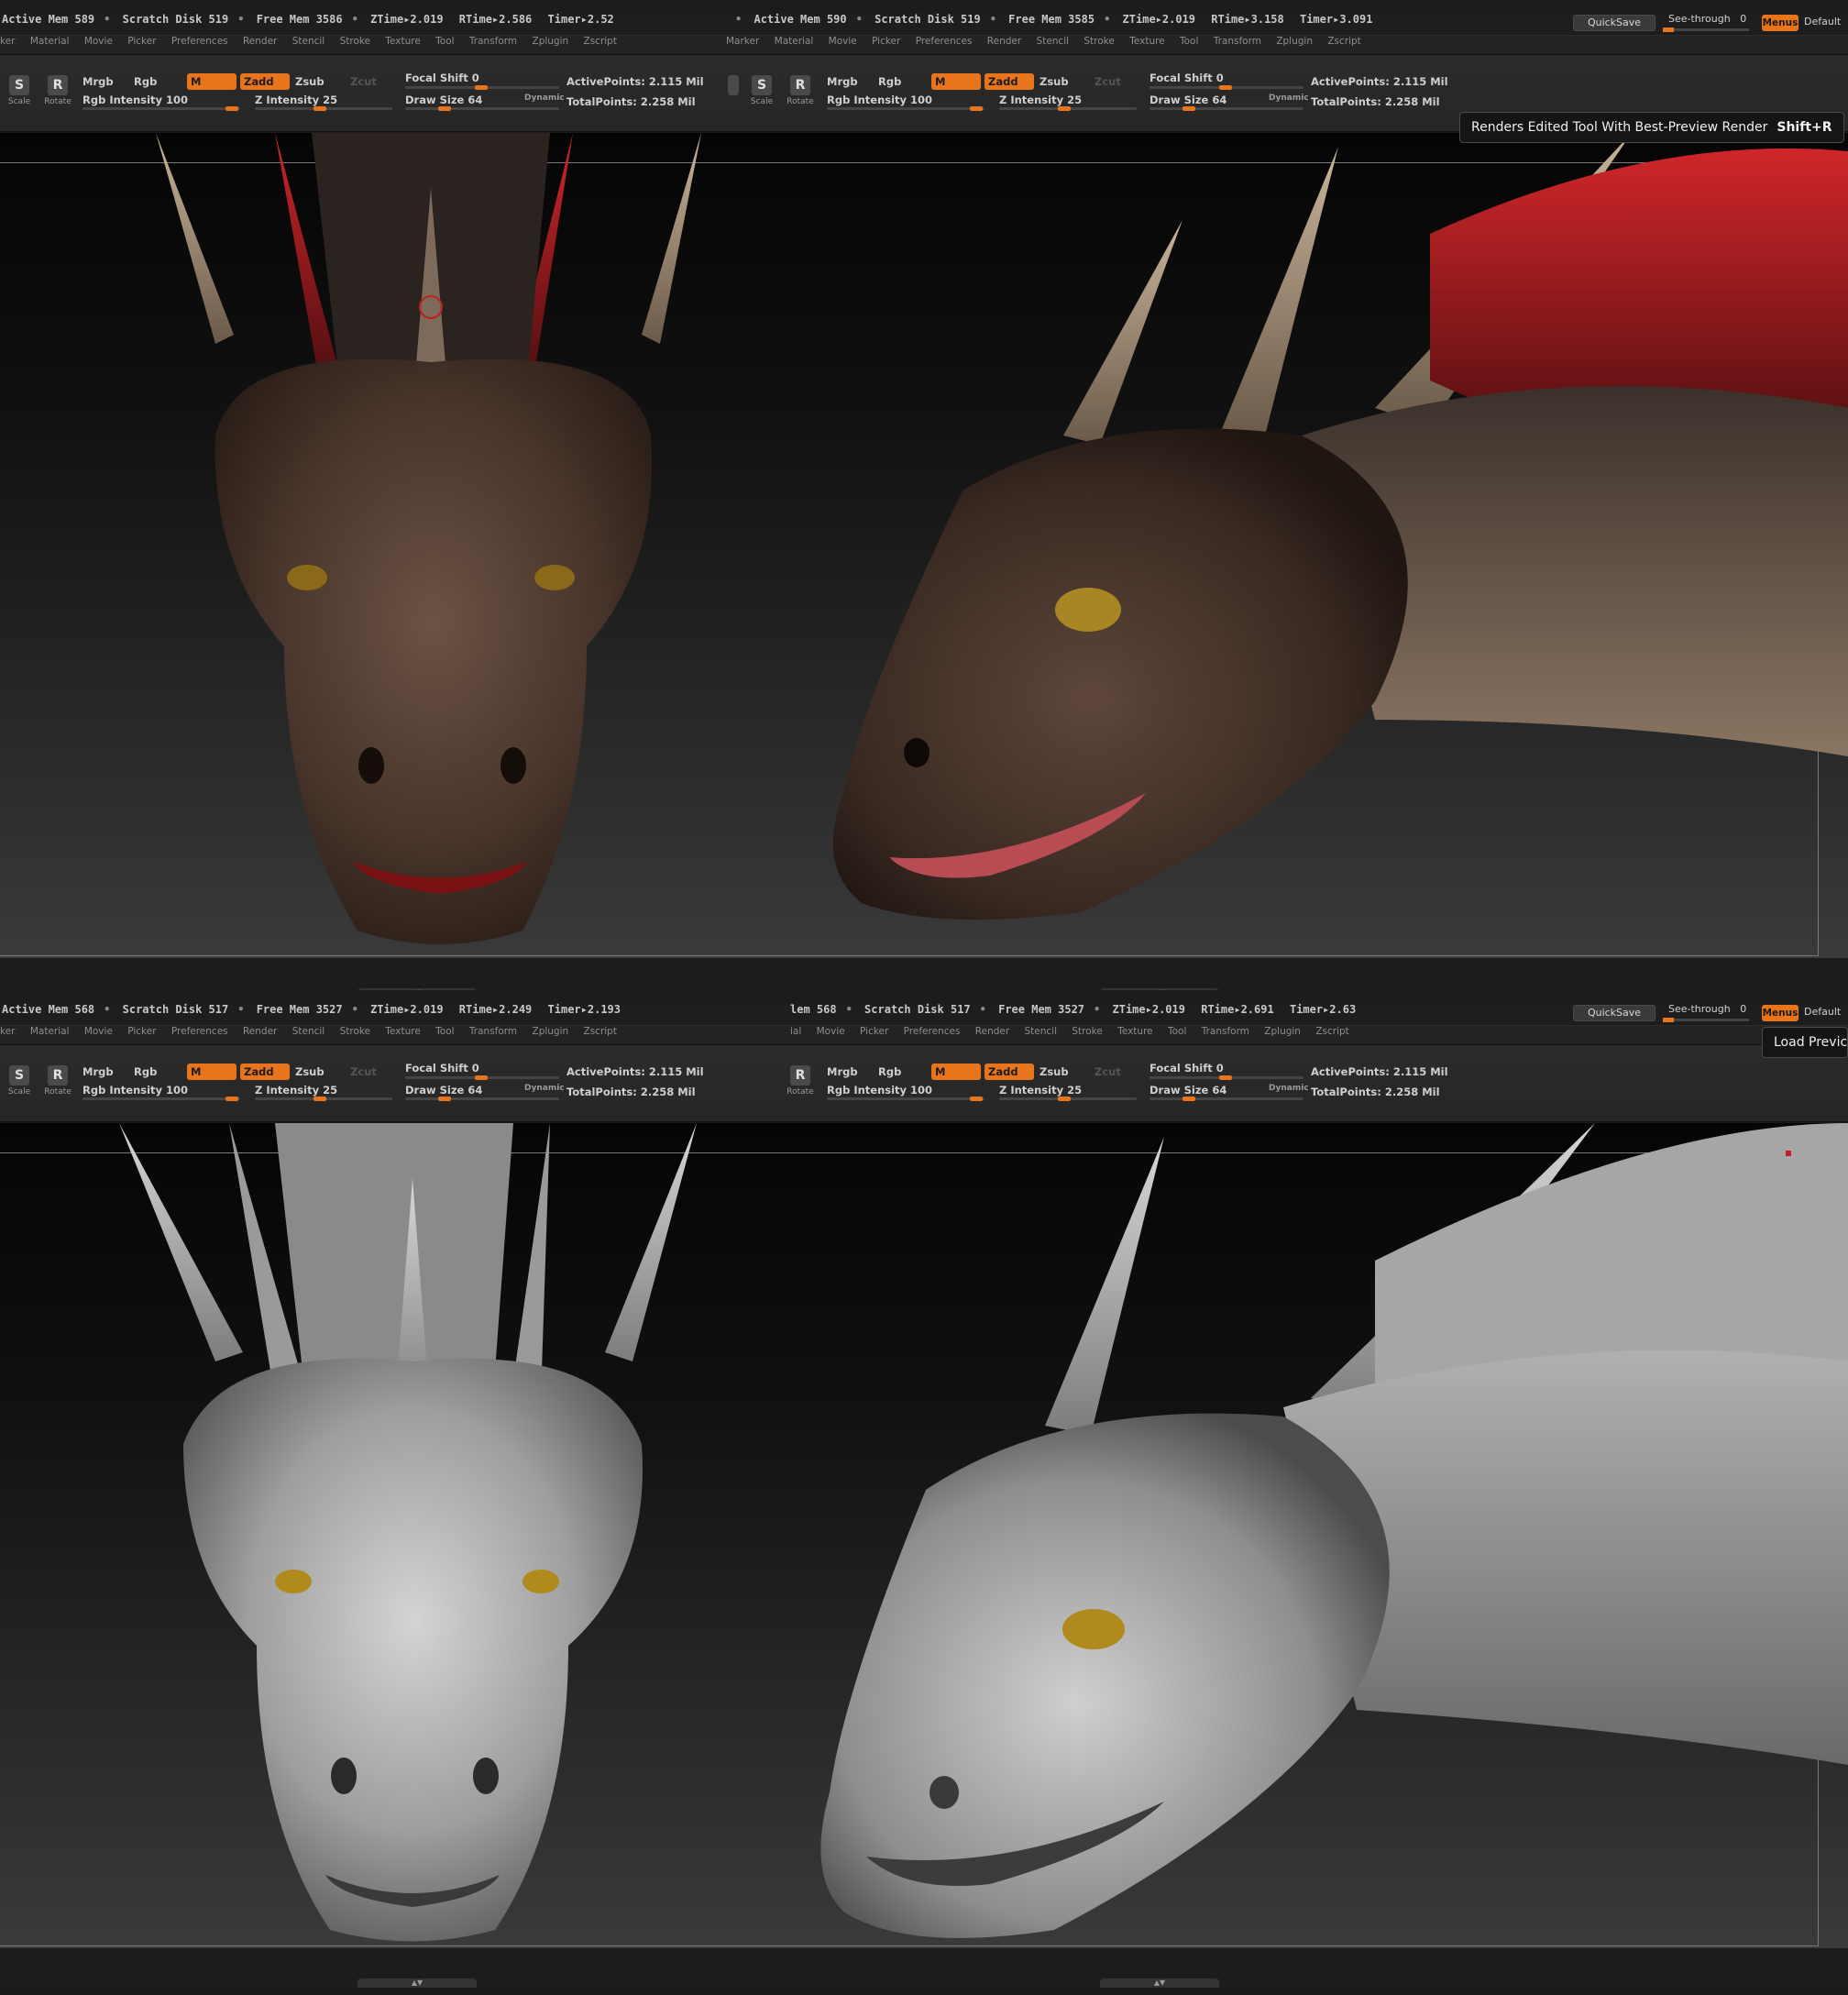 The width and height of the screenshot is (1848, 1995). I want to click on default-label: Default, so click(1822, 22).